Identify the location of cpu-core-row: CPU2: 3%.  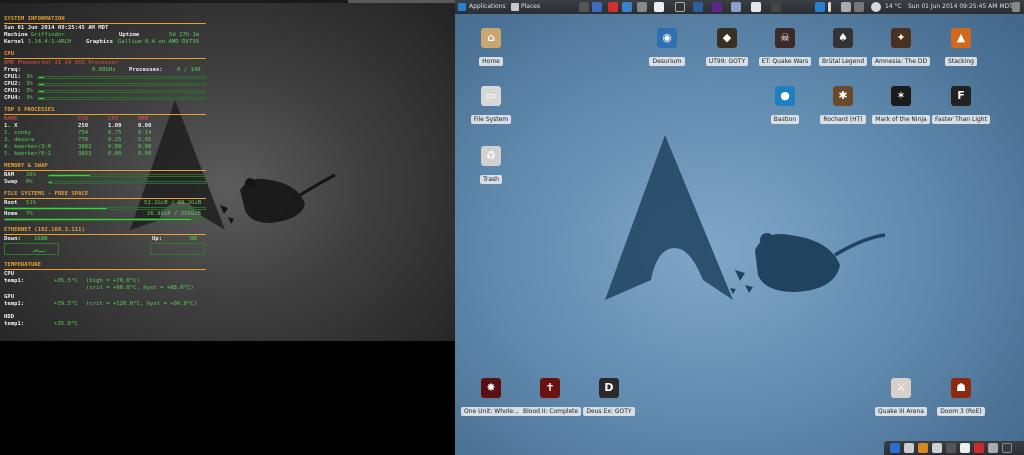
(105, 84).